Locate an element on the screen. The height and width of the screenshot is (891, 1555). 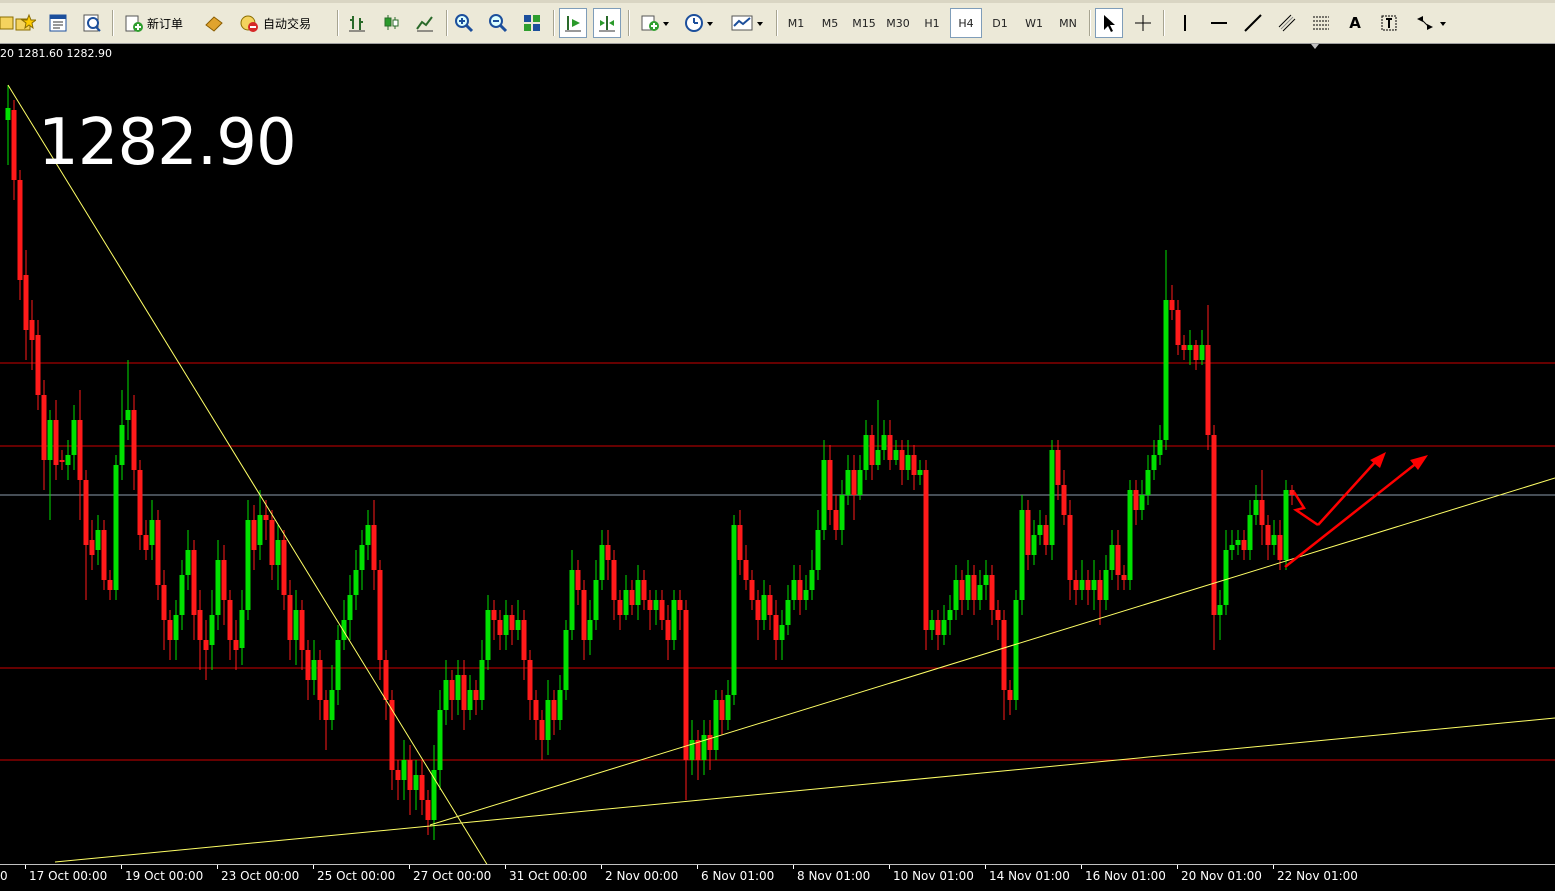
navigator-icon is located at coordinates (92, 23).